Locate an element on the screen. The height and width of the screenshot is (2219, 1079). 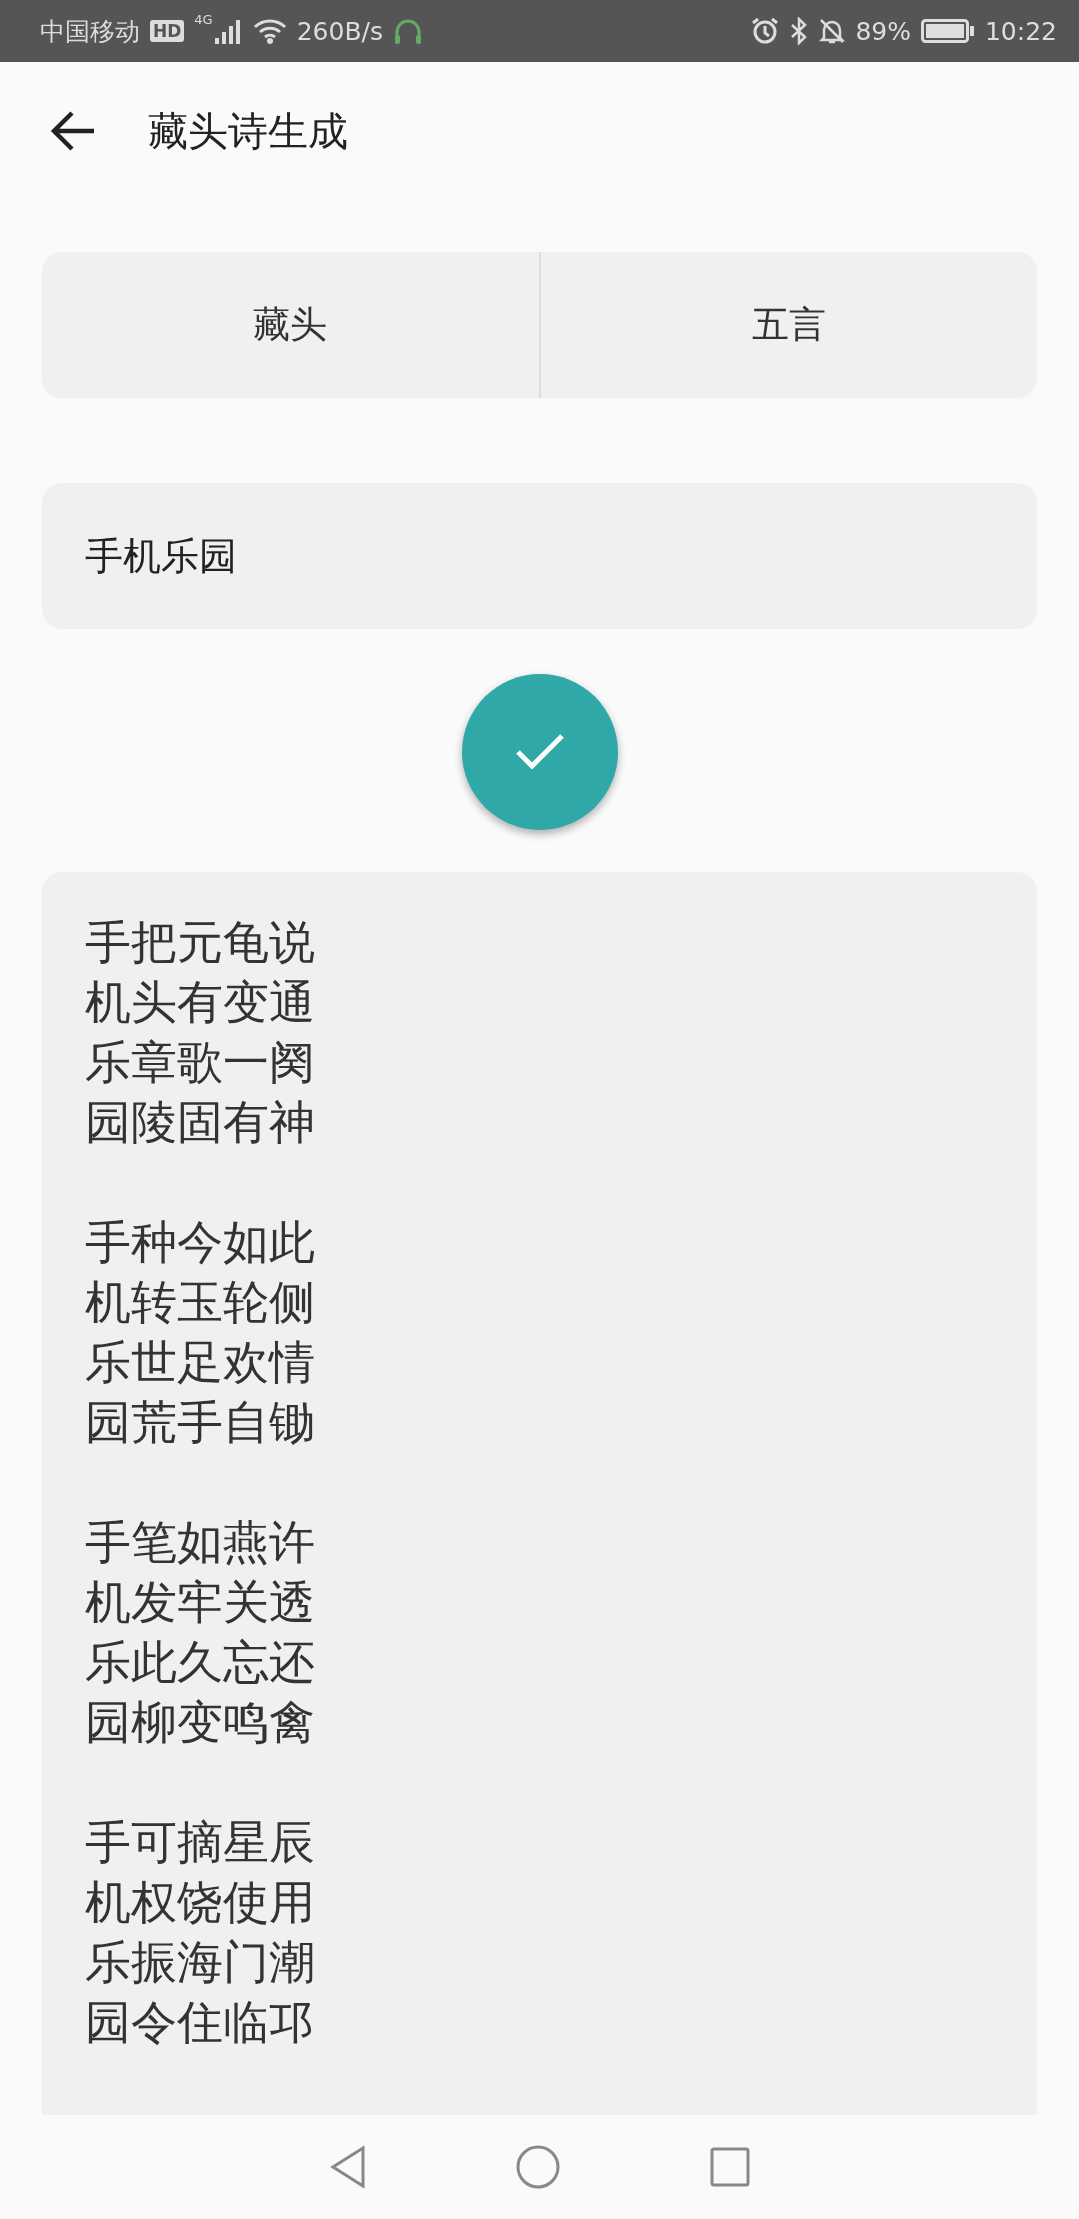
back-nav-icon is located at coordinates (347, 2167).